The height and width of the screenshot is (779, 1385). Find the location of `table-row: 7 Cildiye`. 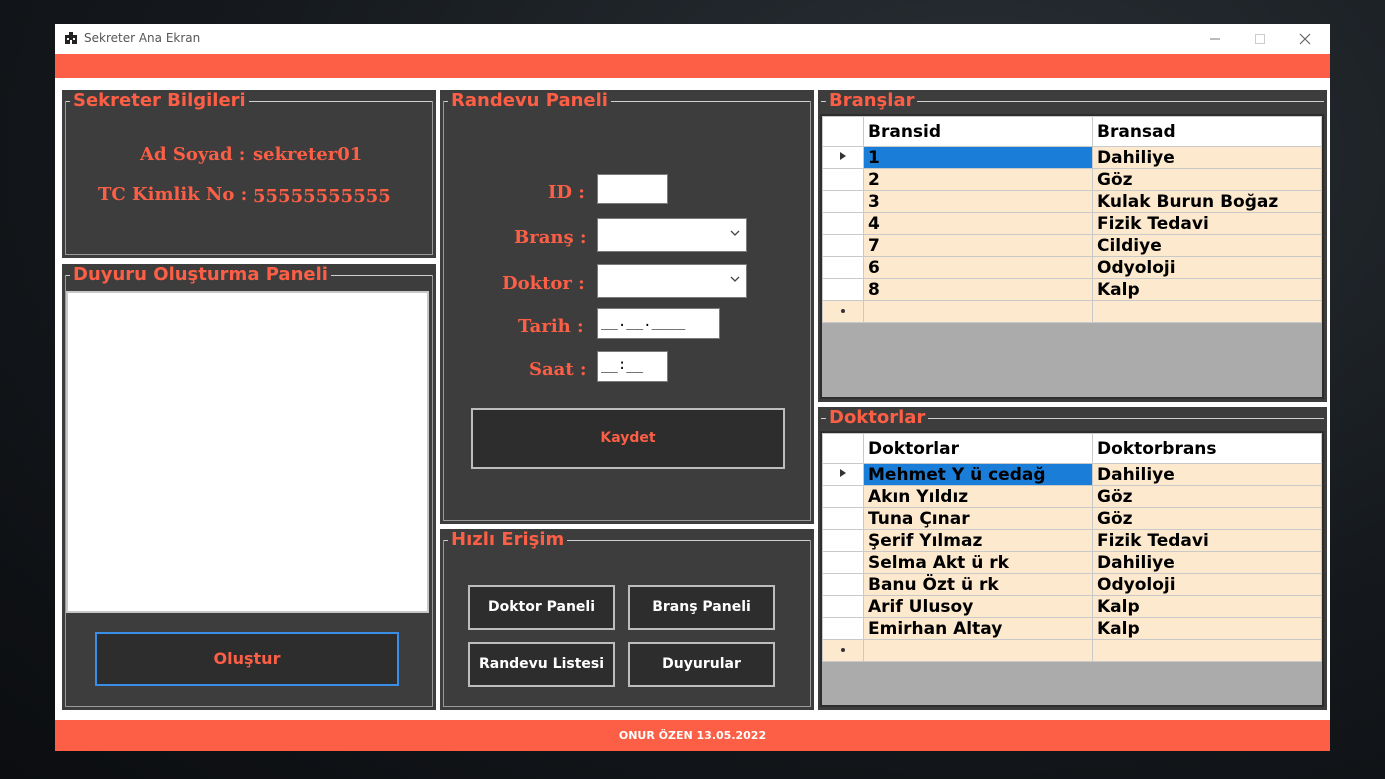

table-row: 7 Cildiye is located at coordinates (1072, 245).